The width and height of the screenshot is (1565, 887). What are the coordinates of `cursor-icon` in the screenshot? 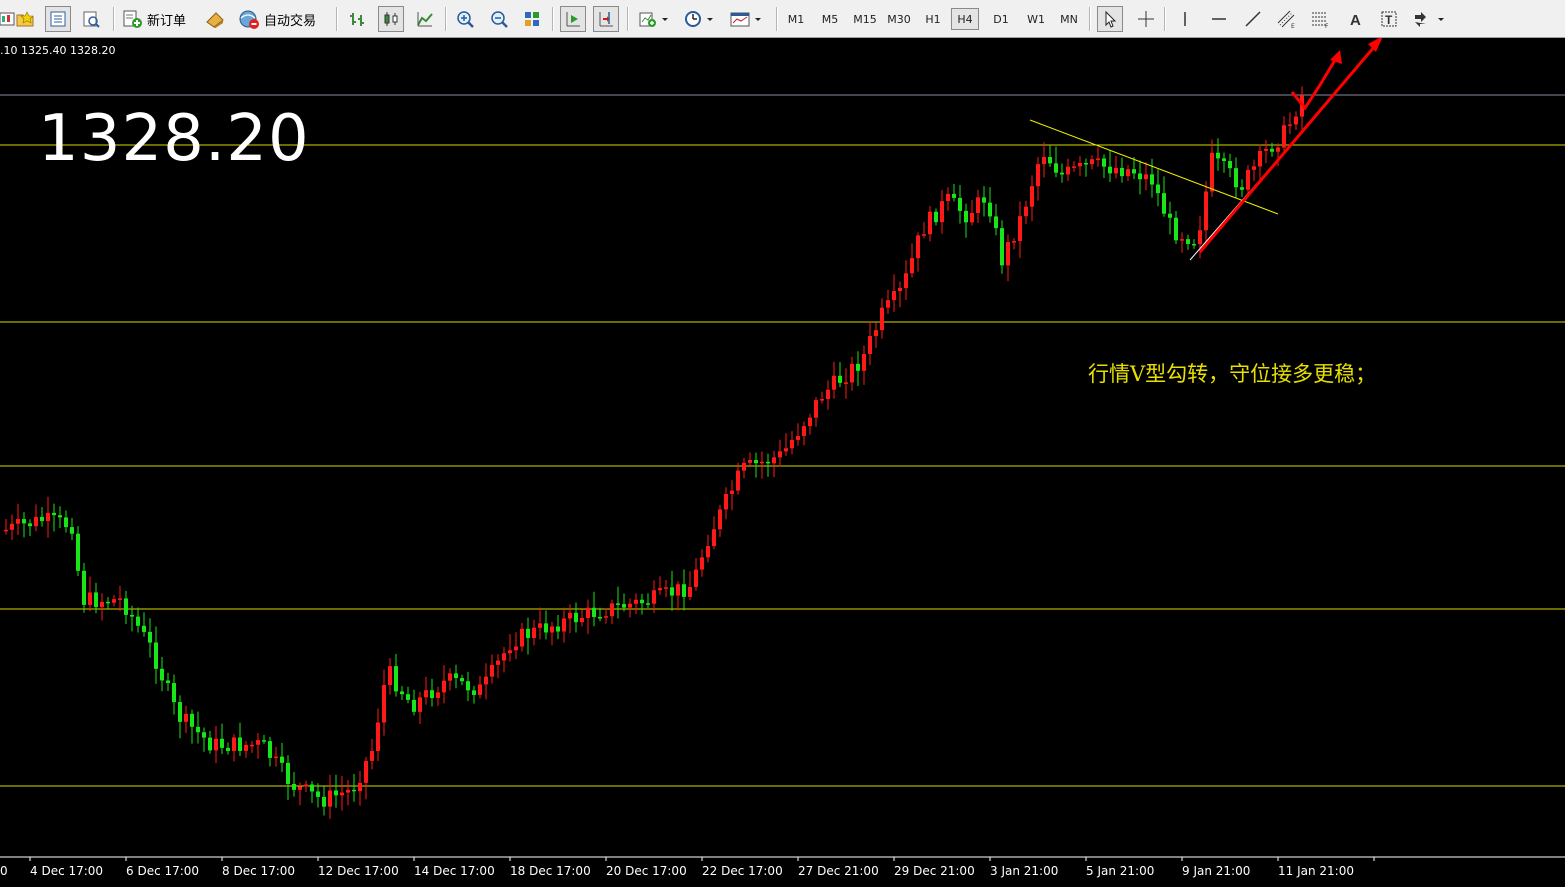 It's located at (1110, 19).